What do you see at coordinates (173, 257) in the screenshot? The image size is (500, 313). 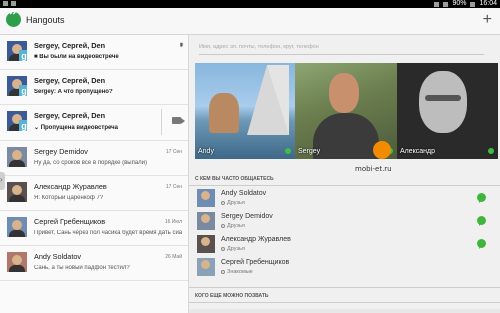 I see `conversation-date: 26 Май` at bounding box center [173, 257].